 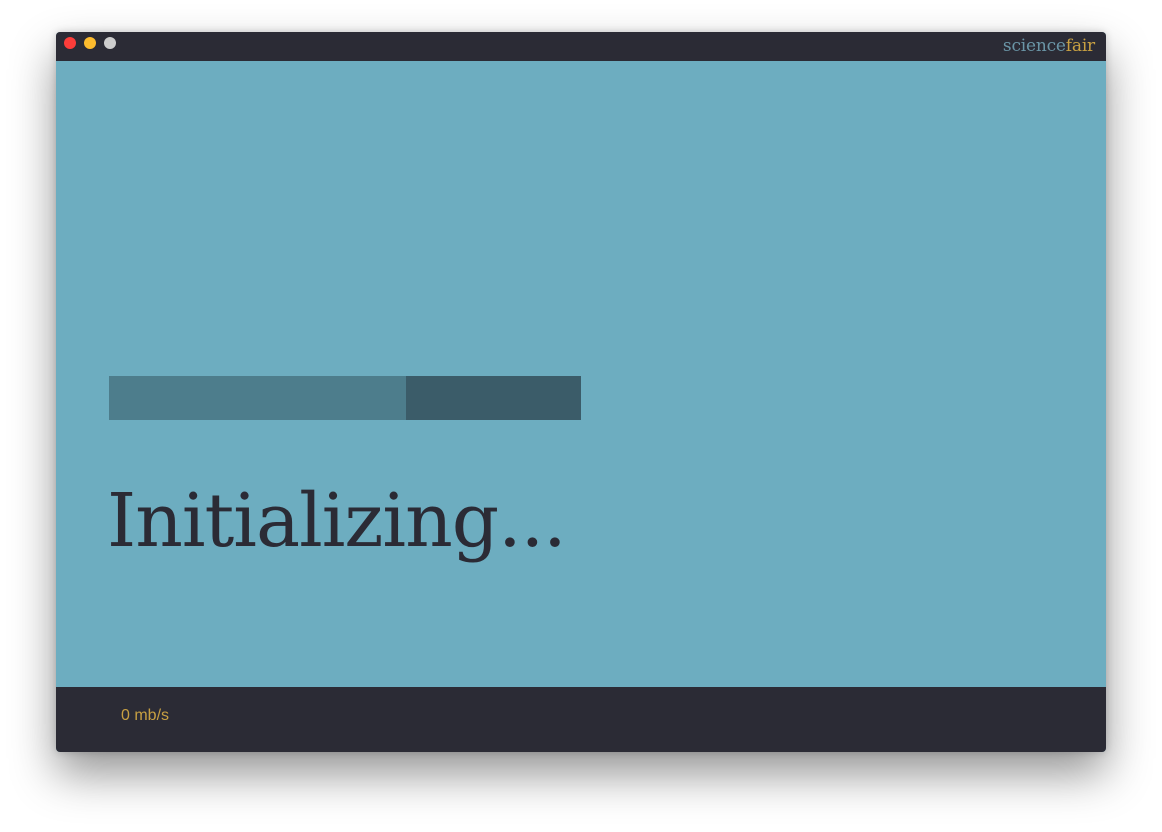 I want to click on logo-text-fair: fair, so click(x=1080, y=46).